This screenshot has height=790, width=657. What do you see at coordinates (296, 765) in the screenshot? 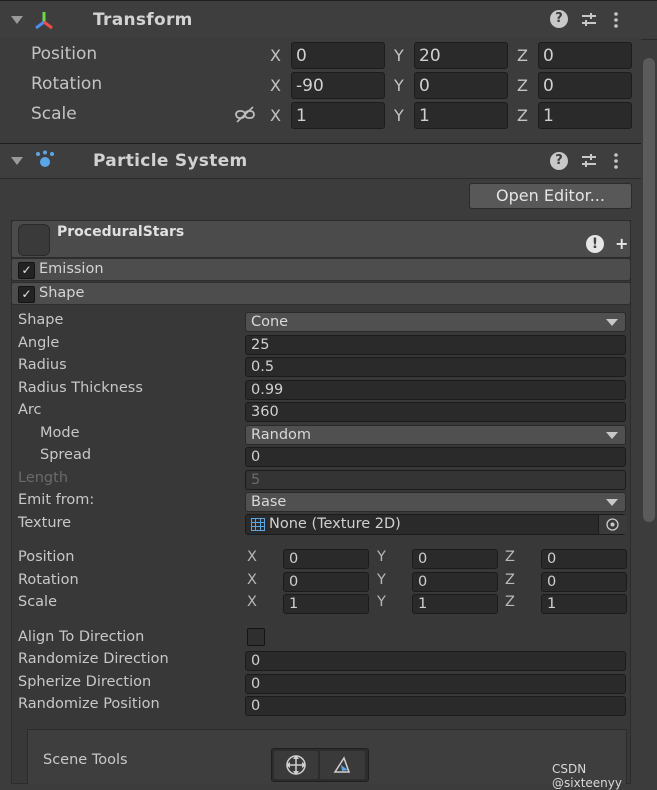
I see `move-tool-button` at bounding box center [296, 765].